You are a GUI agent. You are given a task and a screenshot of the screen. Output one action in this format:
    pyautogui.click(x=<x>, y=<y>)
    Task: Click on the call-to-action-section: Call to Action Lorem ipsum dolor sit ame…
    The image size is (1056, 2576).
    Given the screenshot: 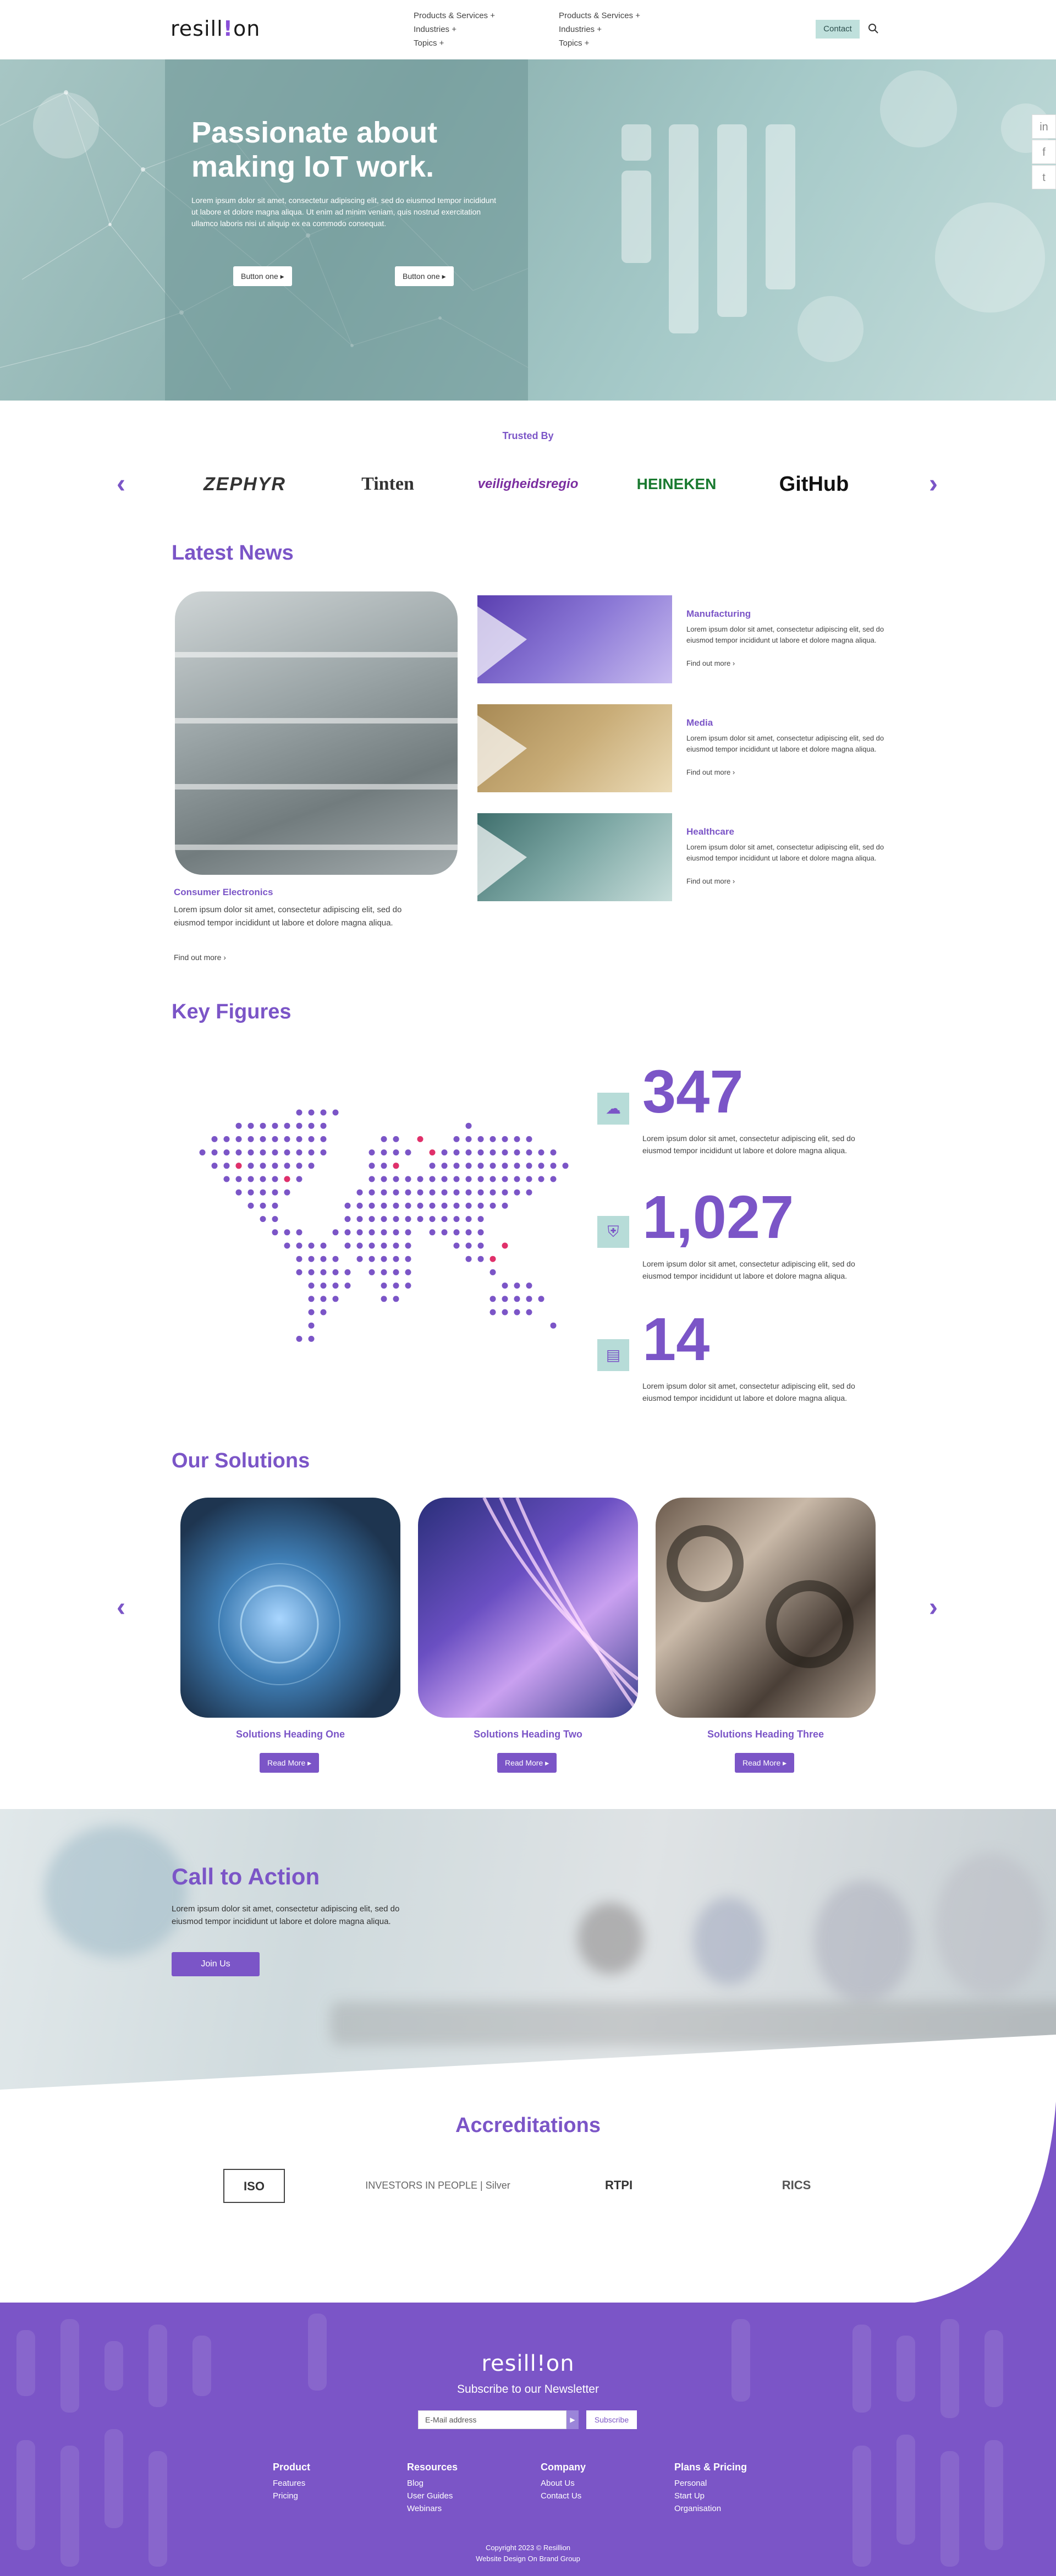 What is the action you would take?
    pyautogui.click(x=528, y=1950)
    